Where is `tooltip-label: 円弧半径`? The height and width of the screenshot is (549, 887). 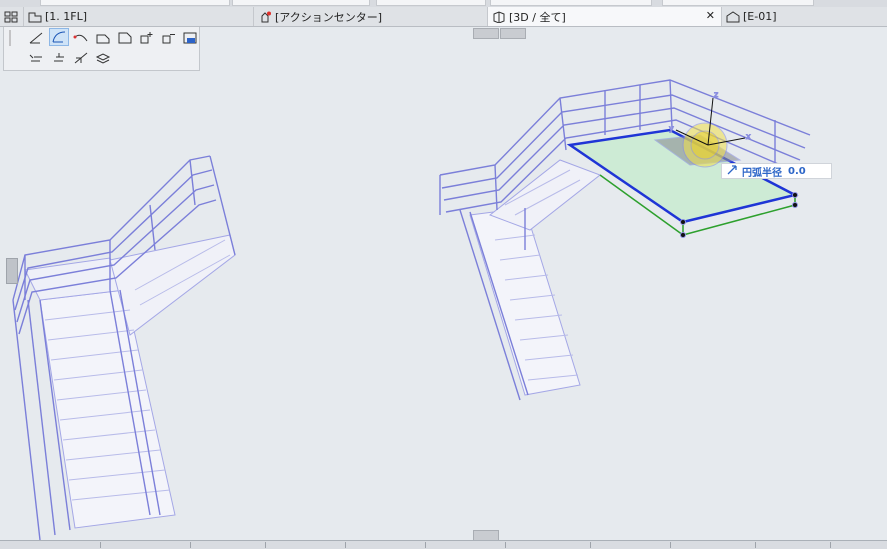 tooltip-label: 円弧半径 is located at coordinates (762, 173).